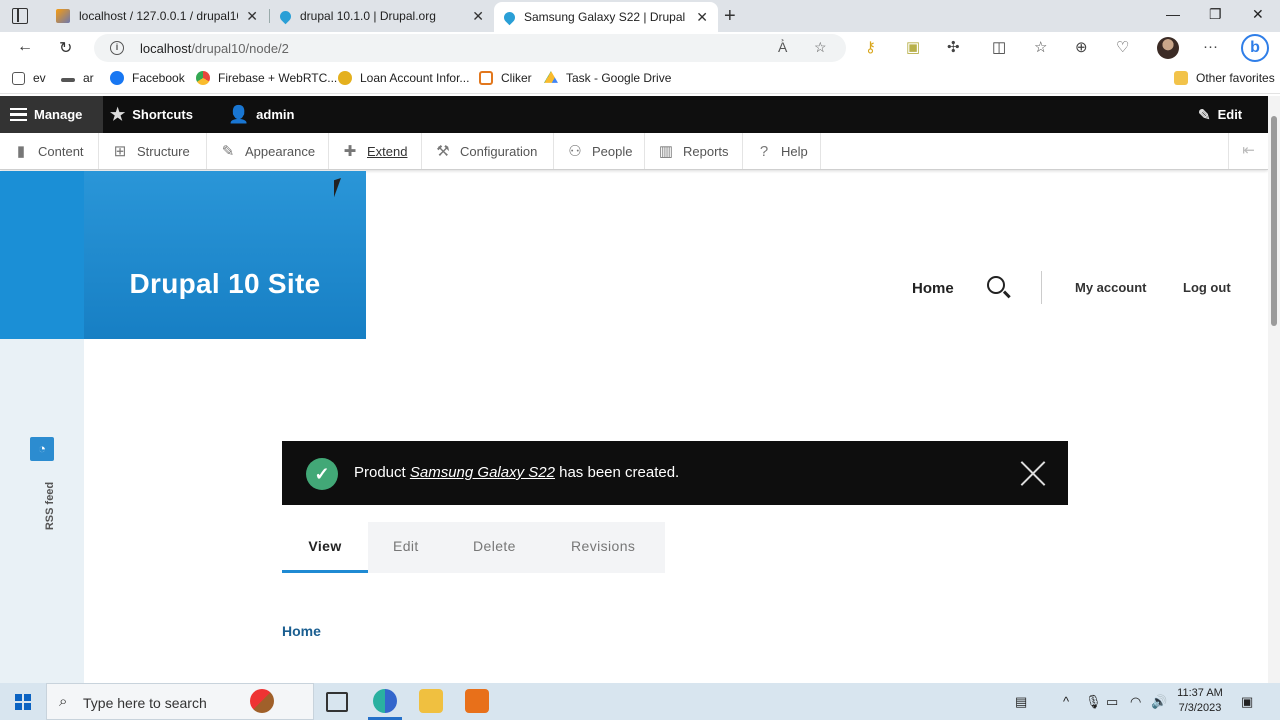 This screenshot has height=720, width=1280. I want to click on breadcrumb-home: Home, so click(301, 631).